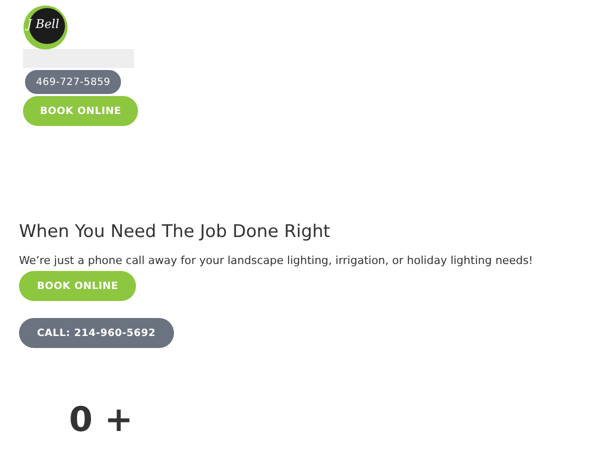 This screenshot has width=600, height=450. Describe the element at coordinates (45, 27) in the screenshot. I see `logo-icon` at that location.